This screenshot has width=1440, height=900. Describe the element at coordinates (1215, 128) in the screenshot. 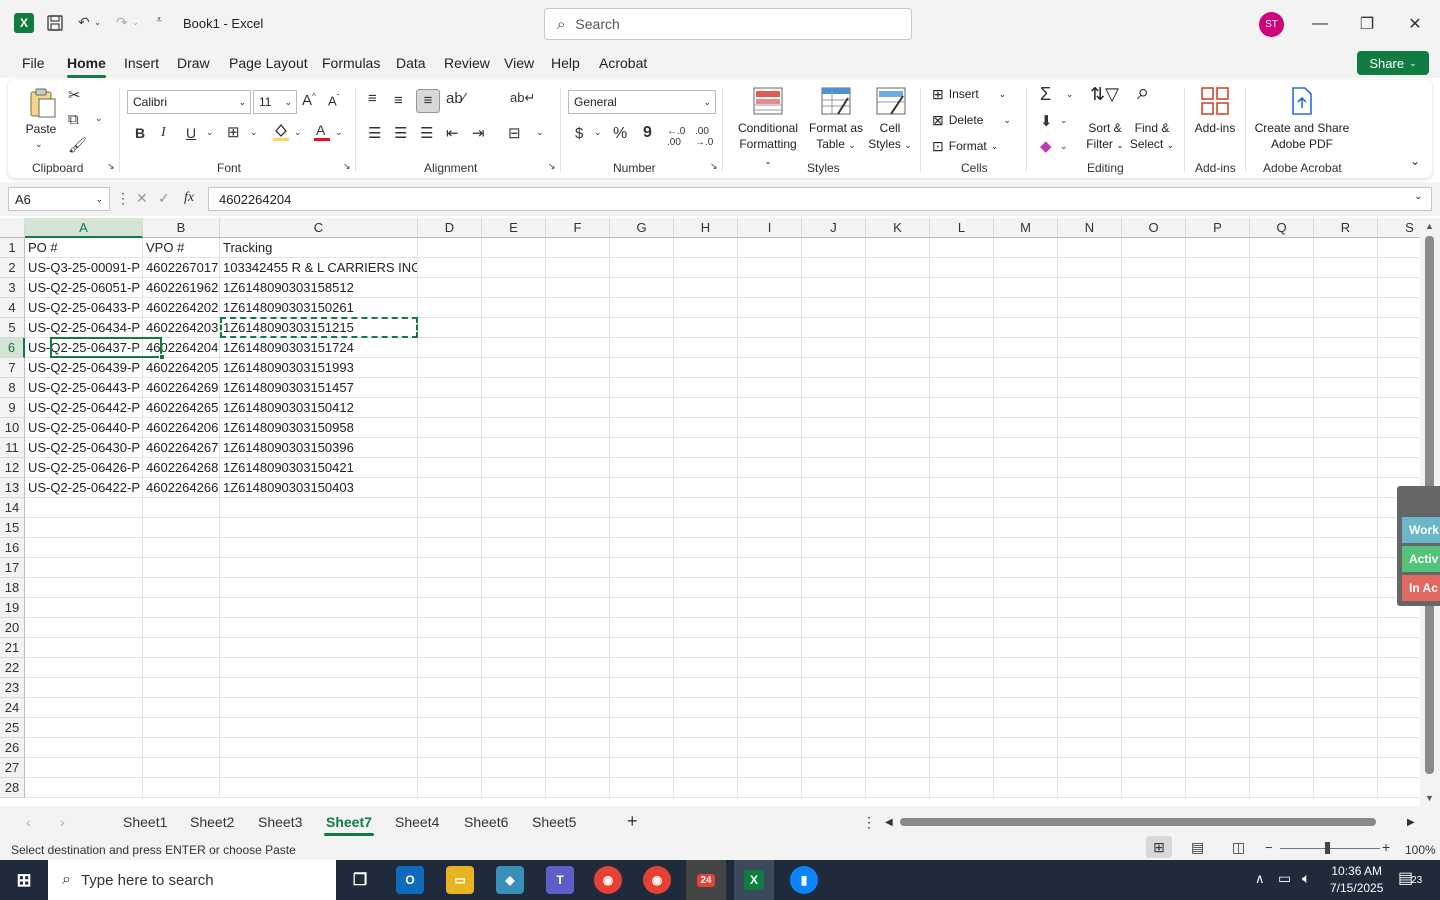

I see `add-ins-button: Add-ins` at that location.